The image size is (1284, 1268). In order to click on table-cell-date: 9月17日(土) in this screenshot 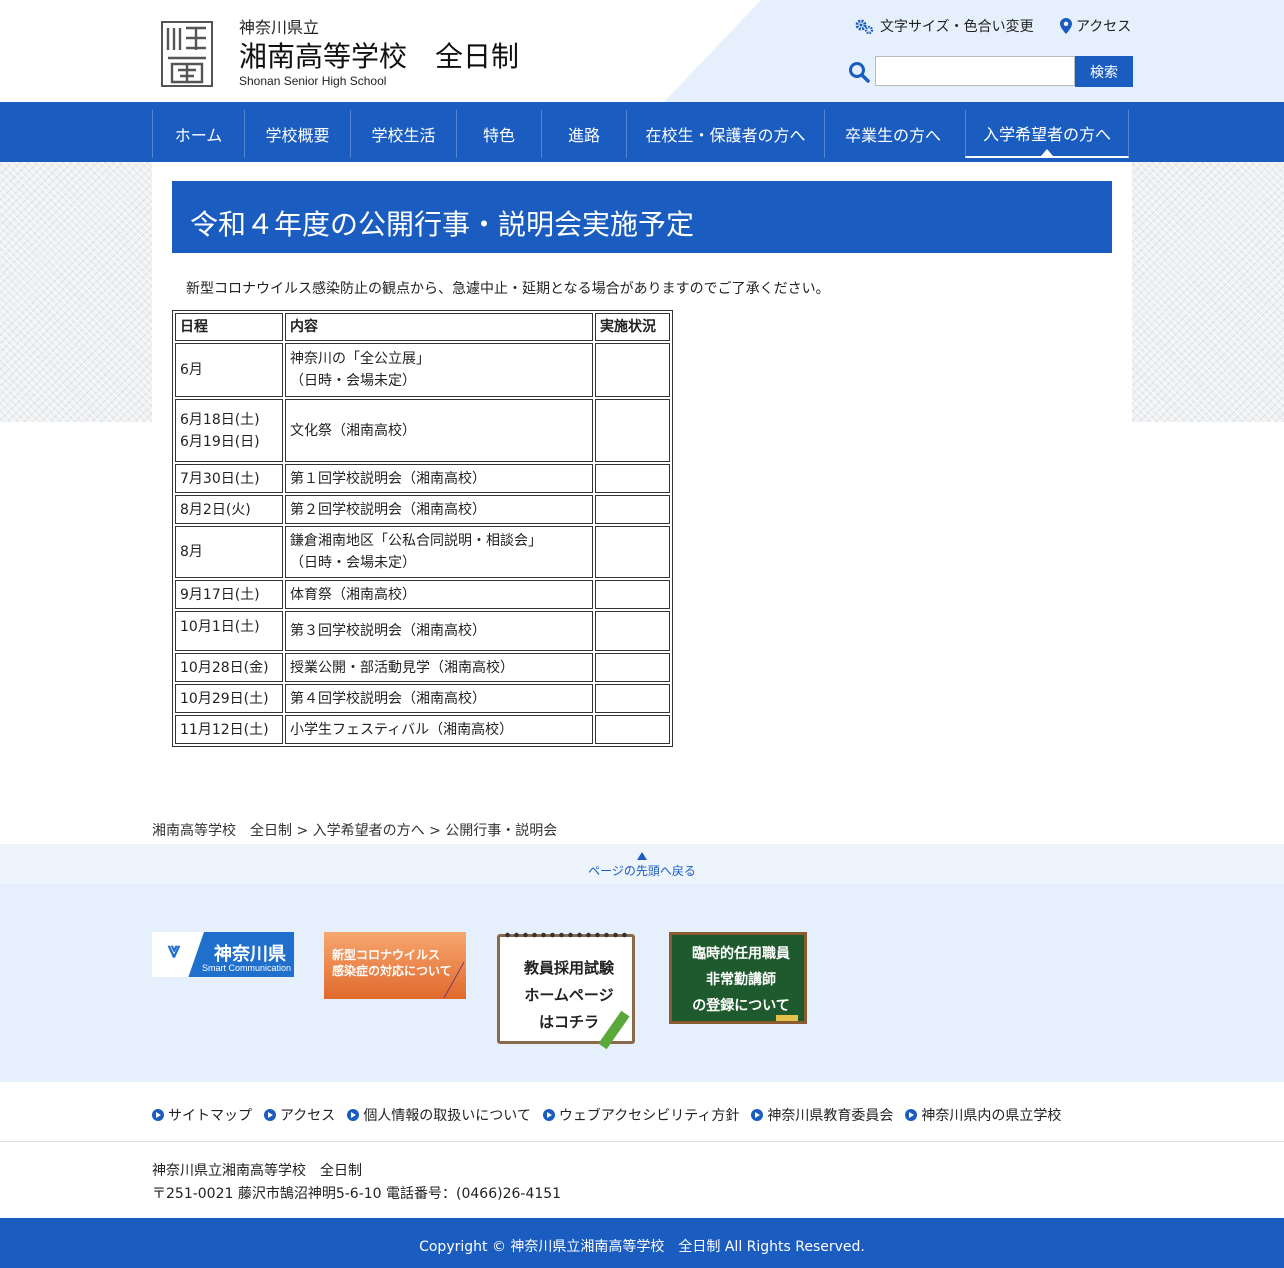, I will do `click(229, 594)`.